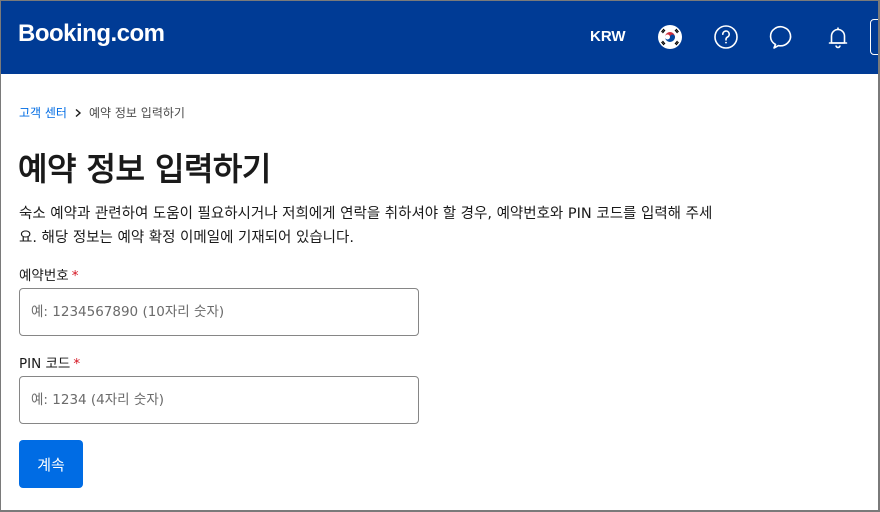  What do you see at coordinates (874, 37) in the screenshot?
I see `account-button` at bounding box center [874, 37].